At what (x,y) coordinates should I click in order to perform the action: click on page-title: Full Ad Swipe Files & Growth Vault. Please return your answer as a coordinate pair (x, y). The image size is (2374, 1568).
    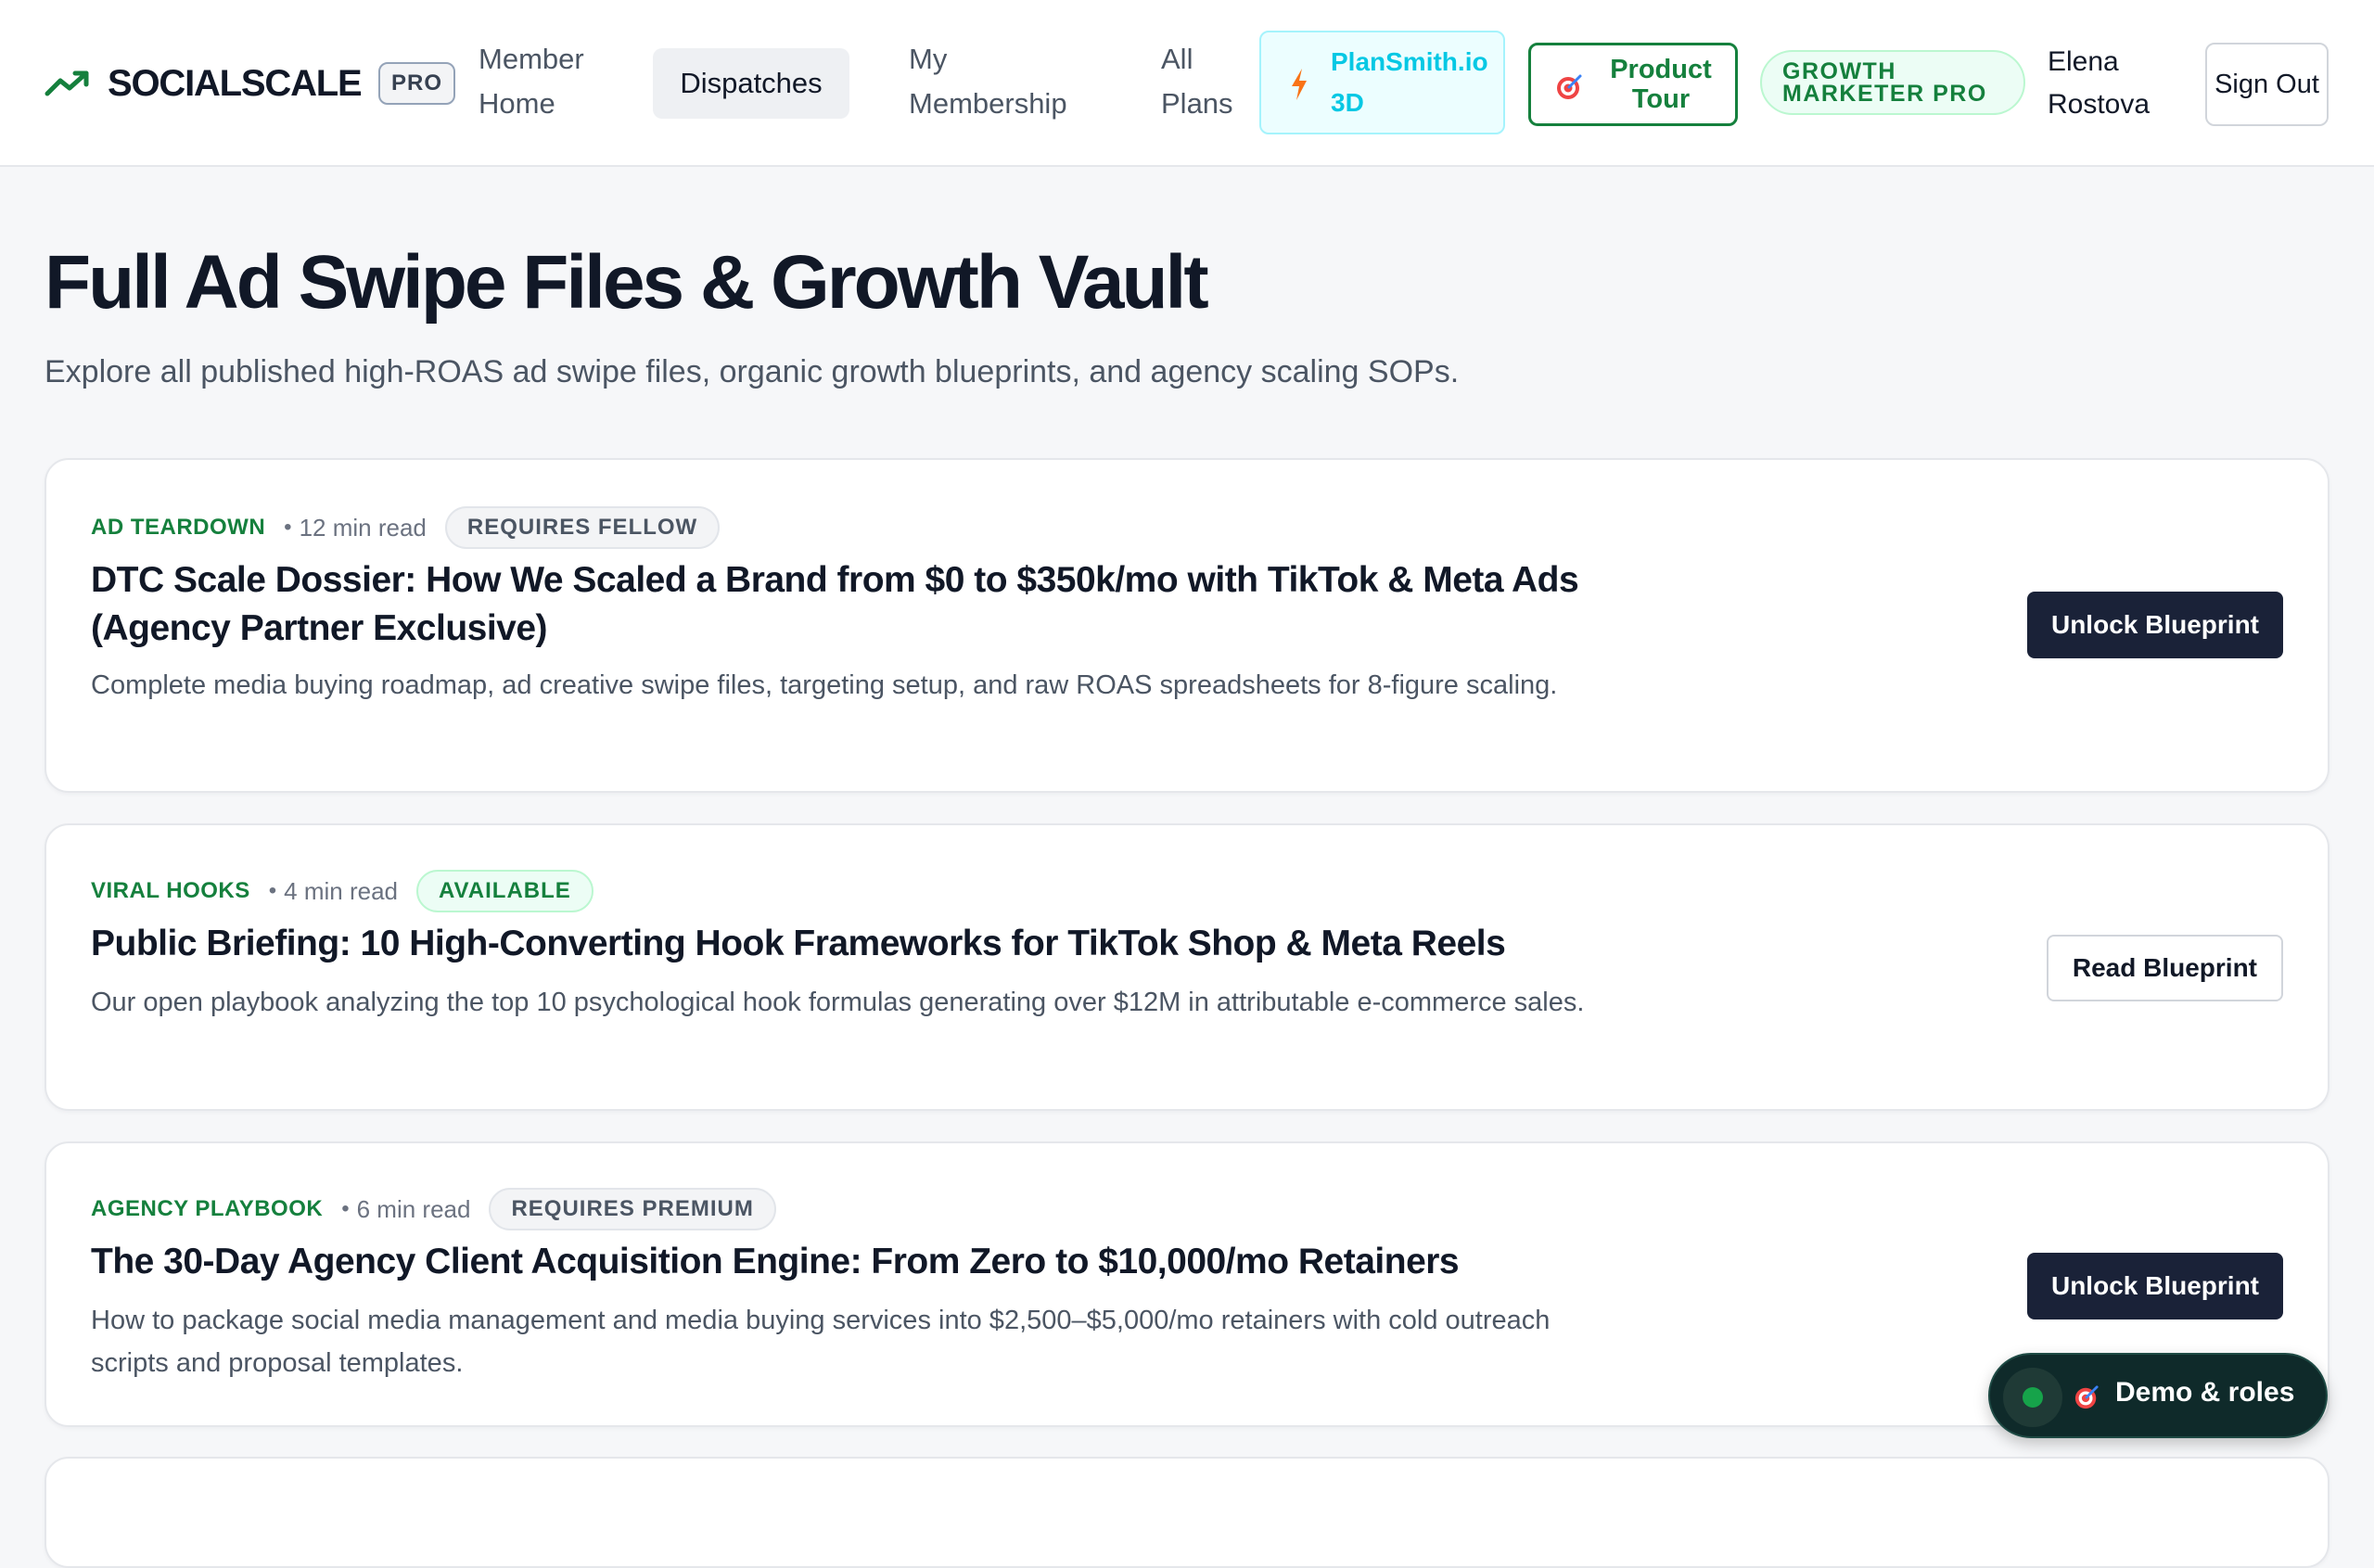
    Looking at the image, I should click on (627, 282).